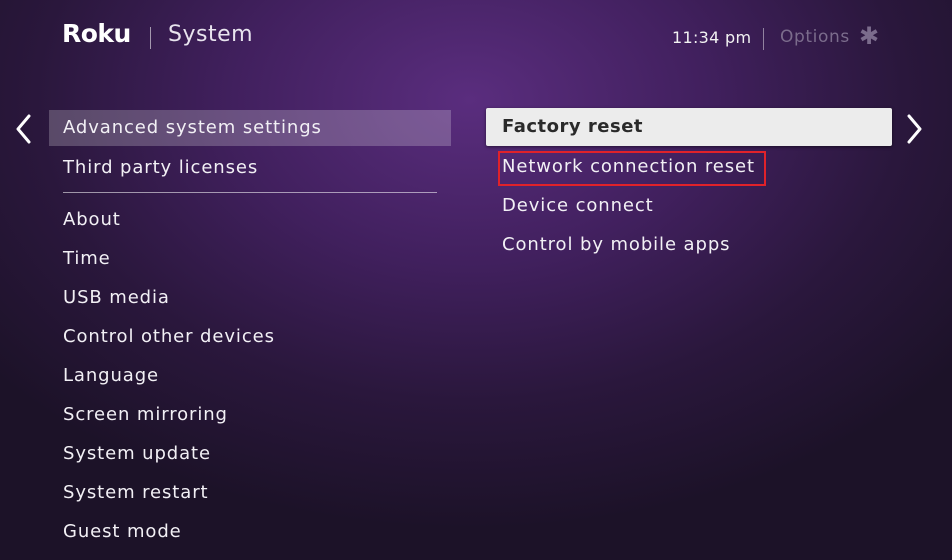 The image size is (952, 560). What do you see at coordinates (250, 298) in the screenshot?
I see `menu-item-usb-media: USB media` at bounding box center [250, 298].